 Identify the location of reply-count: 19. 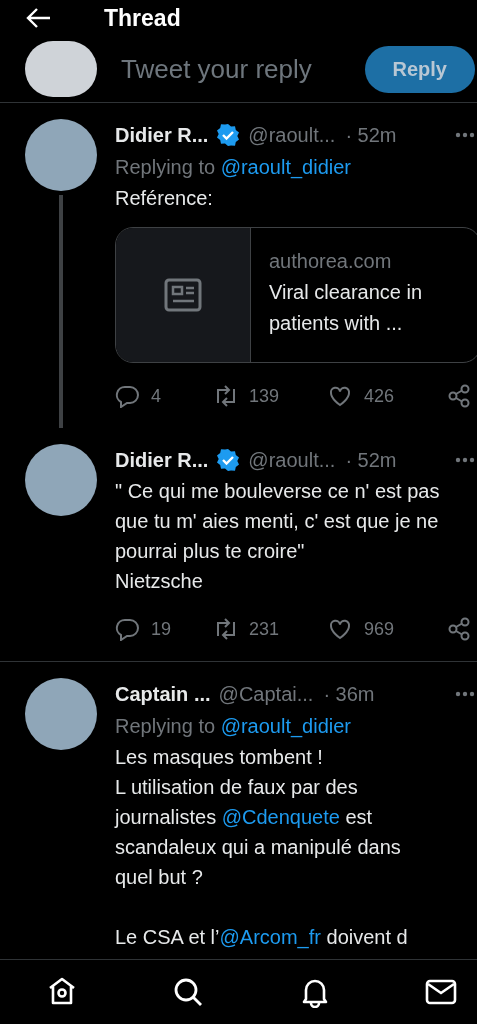
(161, 629).